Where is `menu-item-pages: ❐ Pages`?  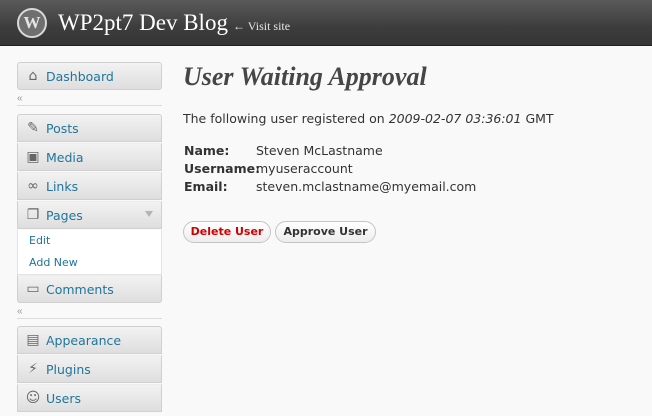 menu-item-pages: ❐ Pages is located at coordinates (89, 215).